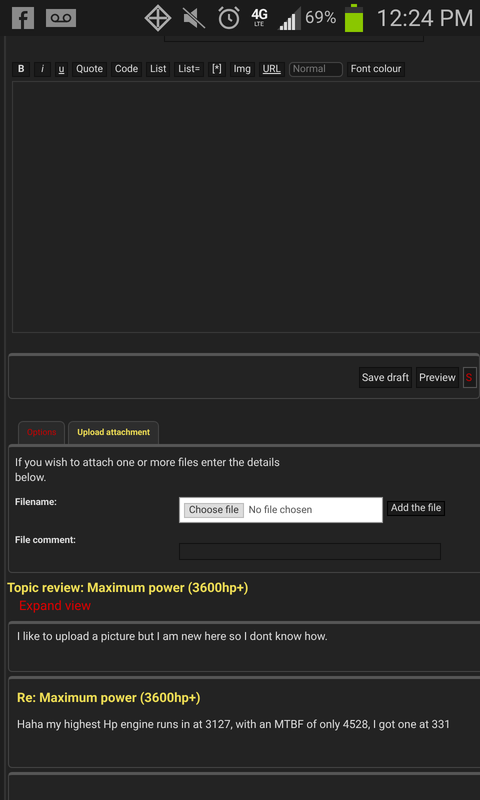  Describe the element at coordinates (385, 377) in the screenshot. I see `form-button: Save draft` at that location.